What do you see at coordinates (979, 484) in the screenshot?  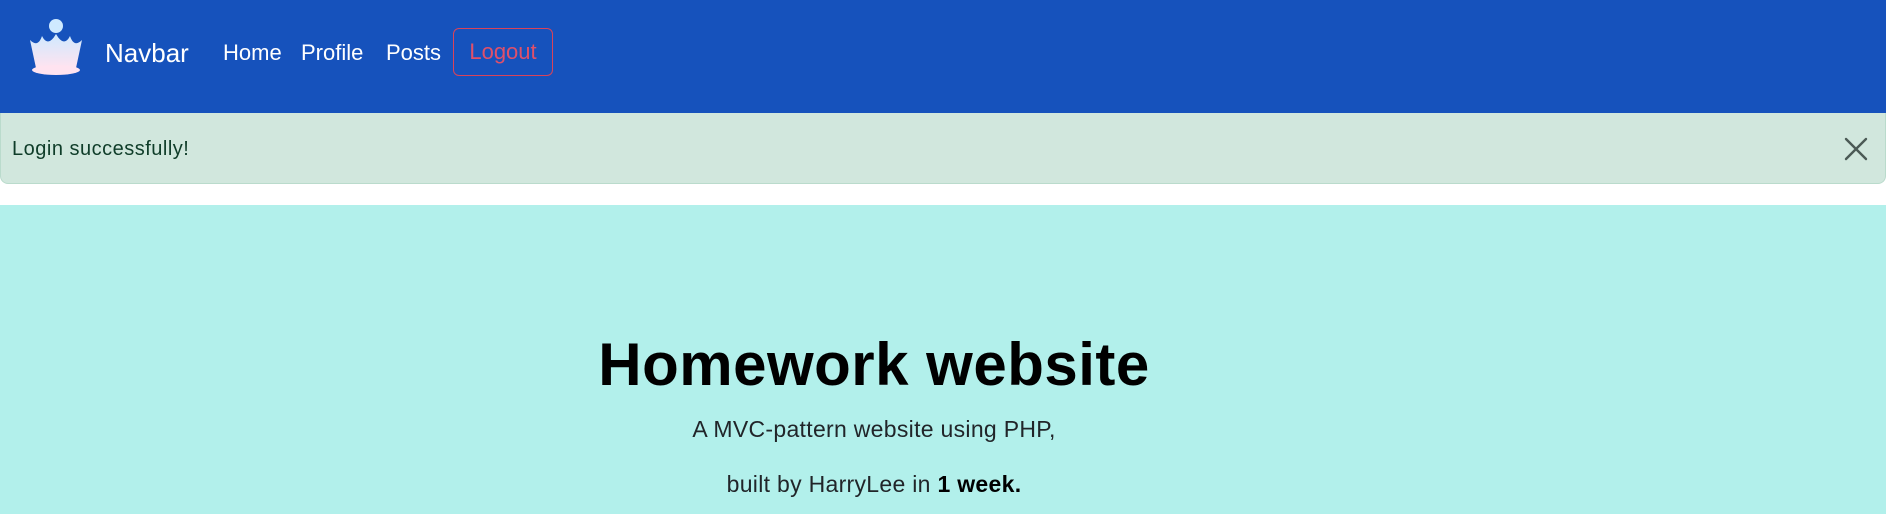 I see `hero-duration: 1 week.` at bounding box center [979, 484].